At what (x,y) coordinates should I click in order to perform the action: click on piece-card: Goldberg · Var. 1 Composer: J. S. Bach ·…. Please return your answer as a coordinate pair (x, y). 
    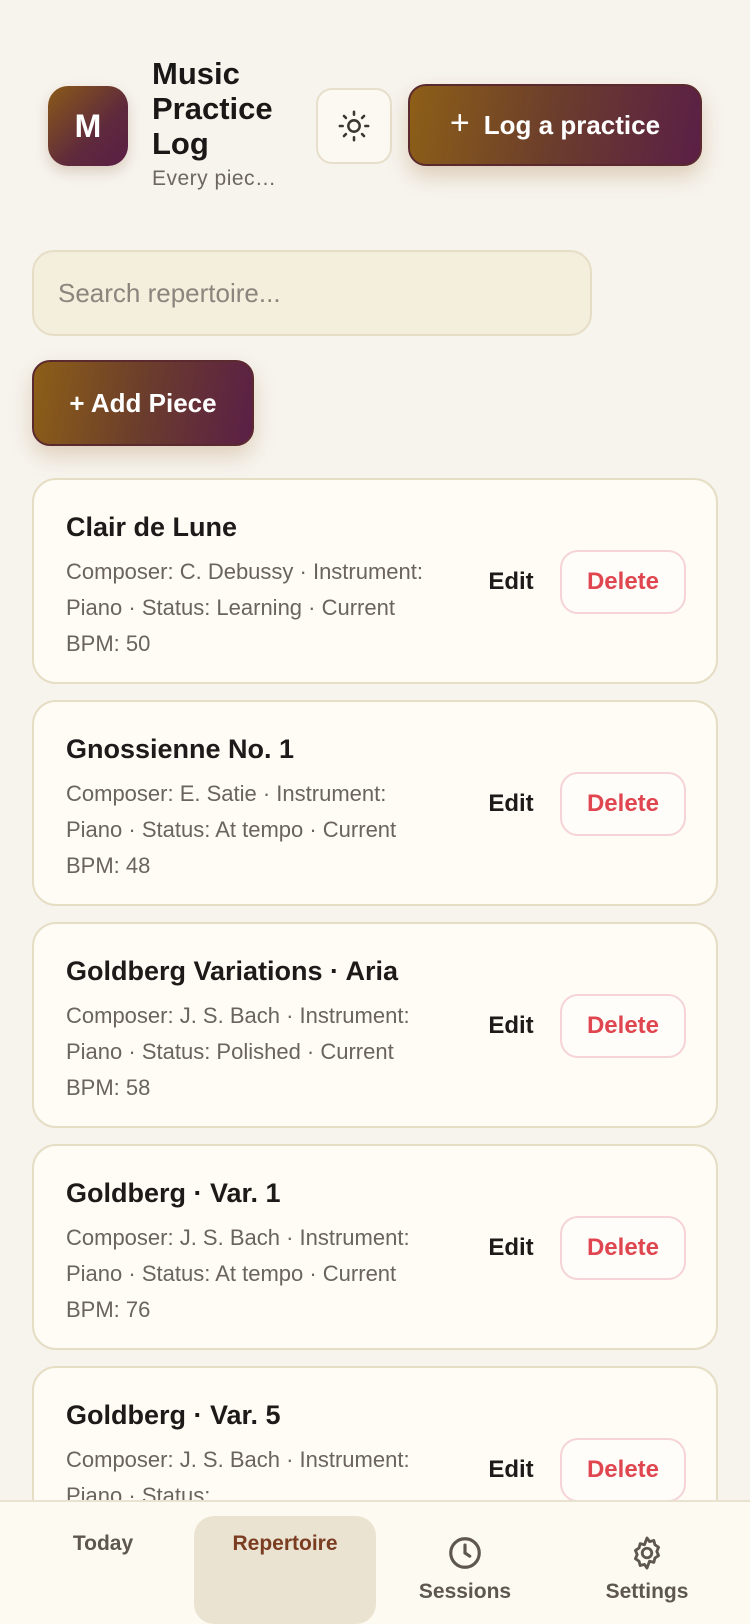
    Looking at the image, I should click on (375, 1247).